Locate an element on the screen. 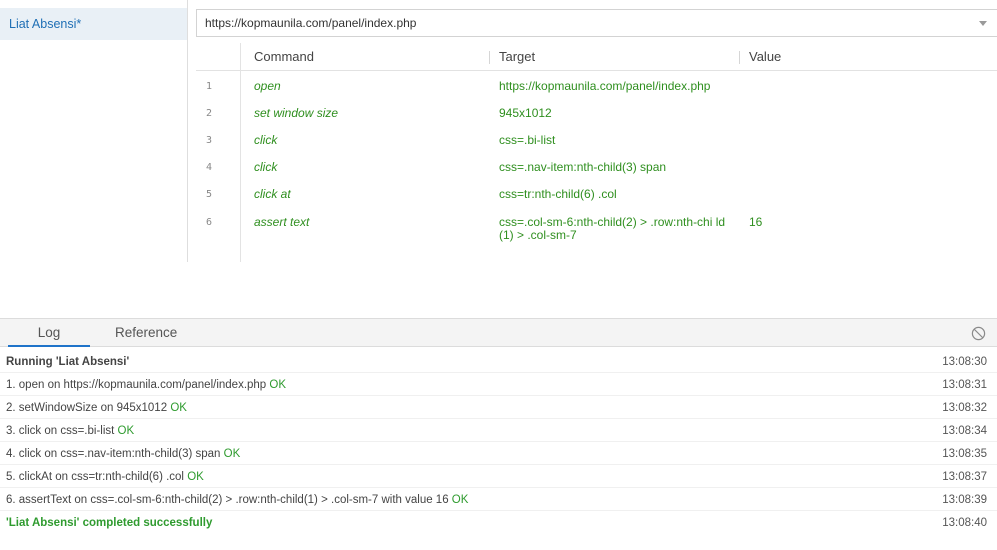  clear-log-icon is located at coordinates (978, 333).